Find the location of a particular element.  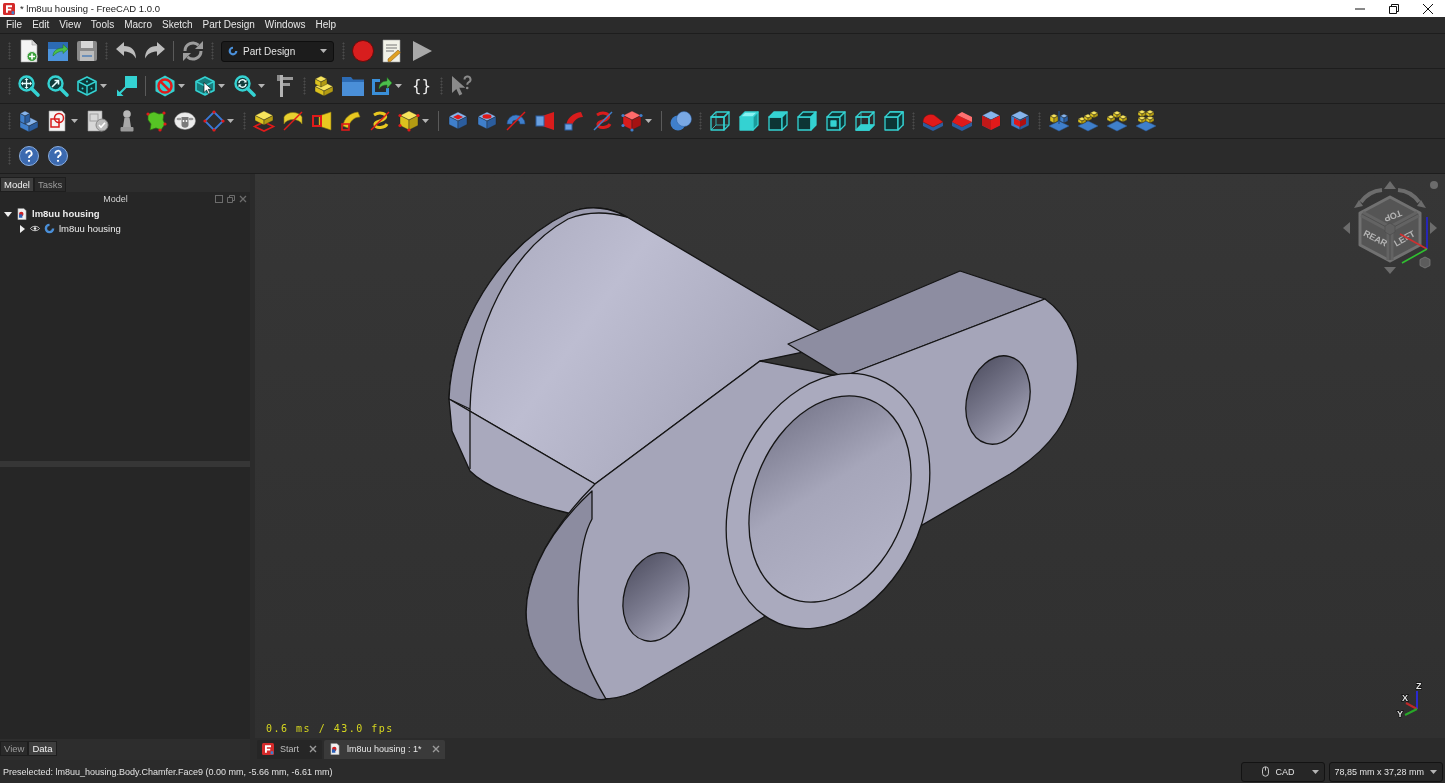

curly-braces-tool: {} is located at coordinates (421, 86).